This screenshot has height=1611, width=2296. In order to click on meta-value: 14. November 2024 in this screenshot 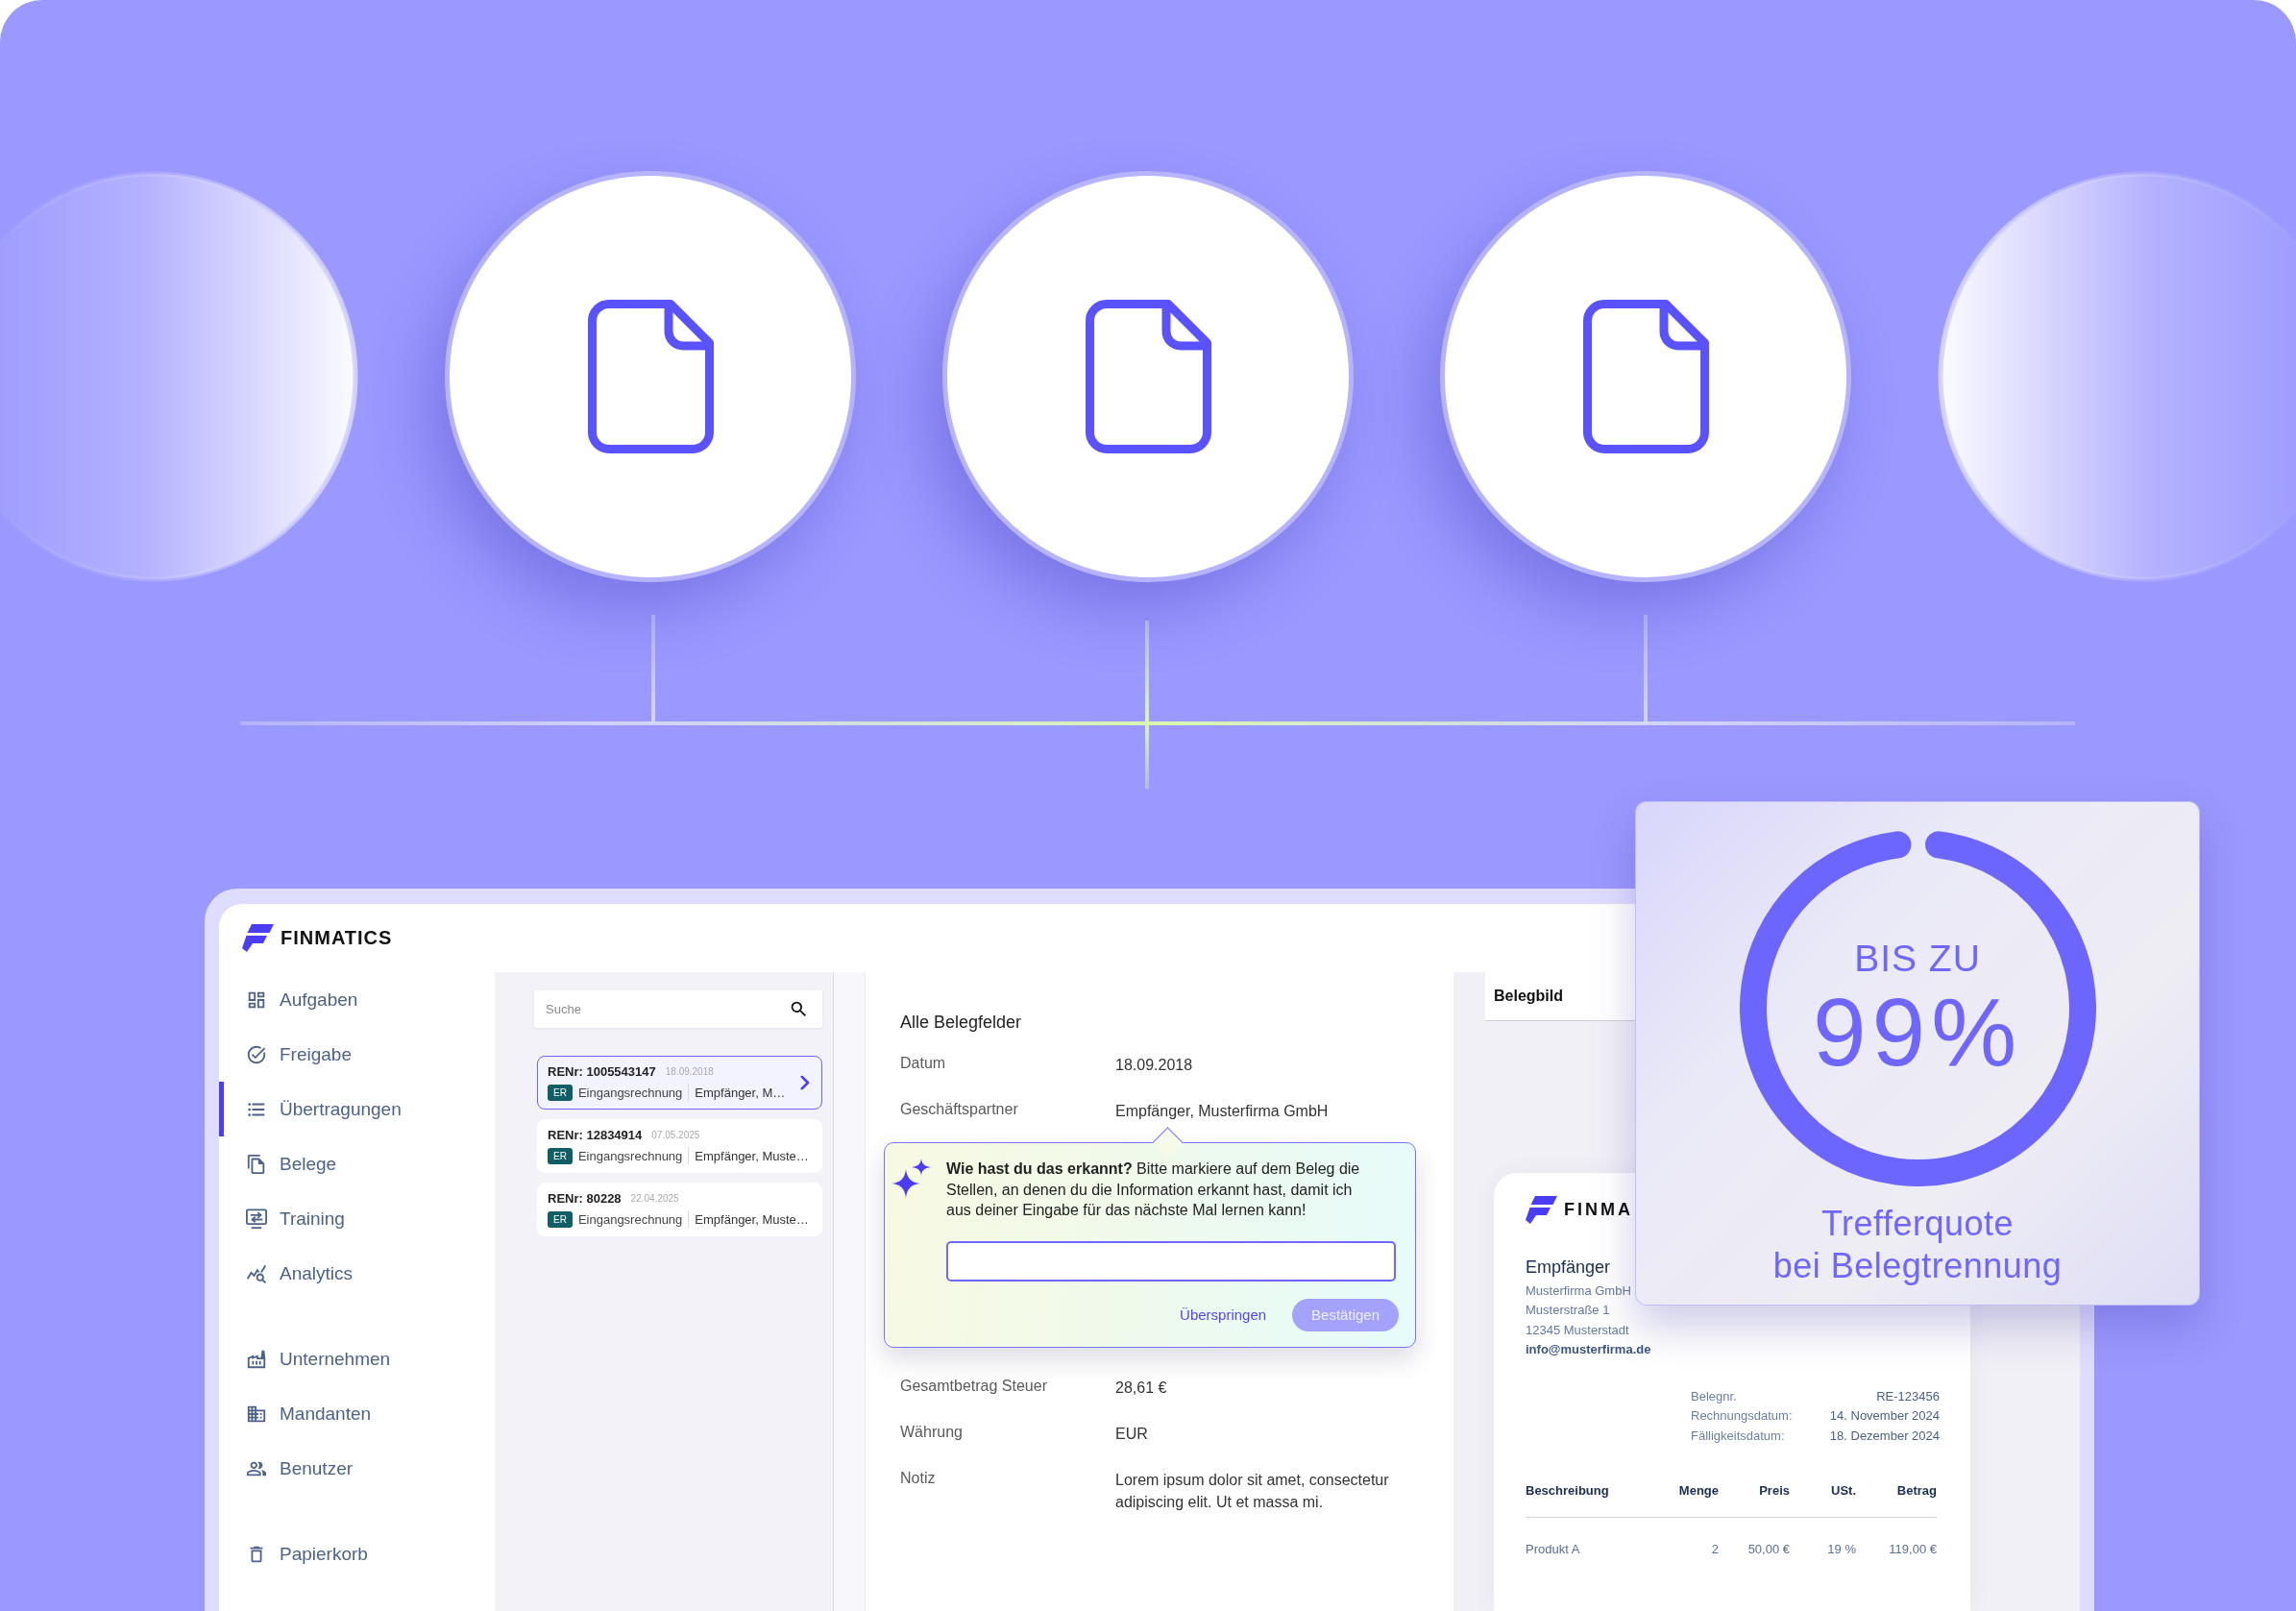, I will do `click(1884, 1416)`.